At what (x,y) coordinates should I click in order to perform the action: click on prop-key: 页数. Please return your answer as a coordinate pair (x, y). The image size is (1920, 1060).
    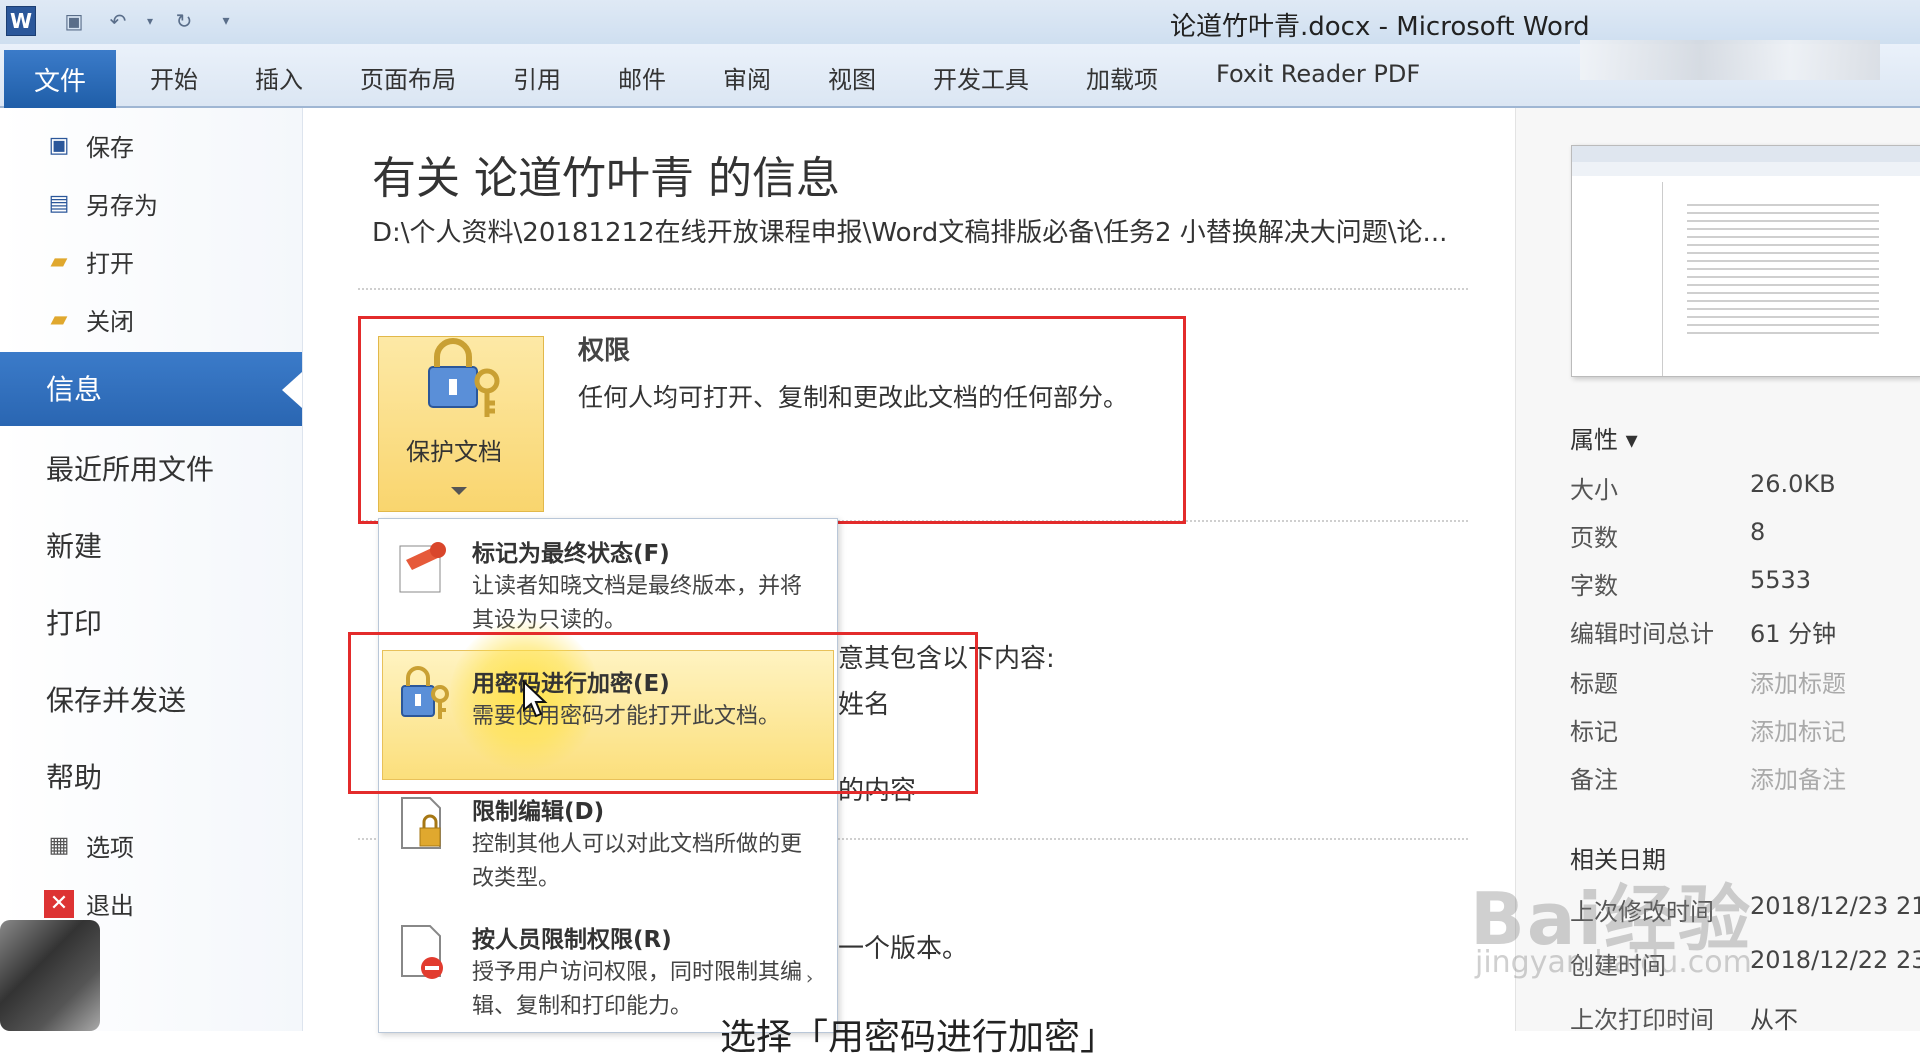
    Looking at the image, I should click on (1594, 538).